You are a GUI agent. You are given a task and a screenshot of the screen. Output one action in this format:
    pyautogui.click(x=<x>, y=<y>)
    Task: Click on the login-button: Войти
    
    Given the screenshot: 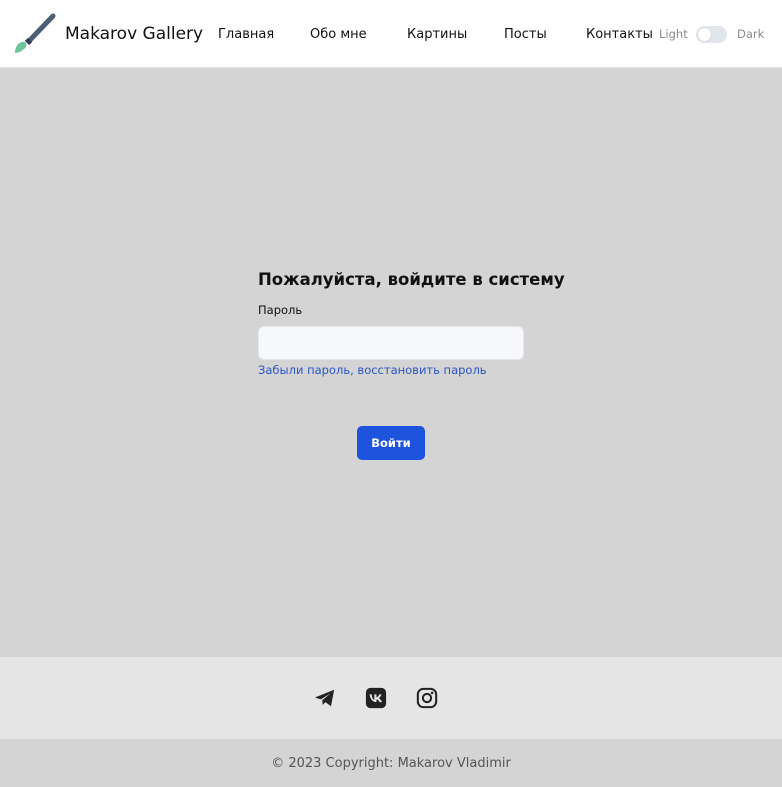 What is the action you would take?
    pyautogui.click(x=391, y=443)
    